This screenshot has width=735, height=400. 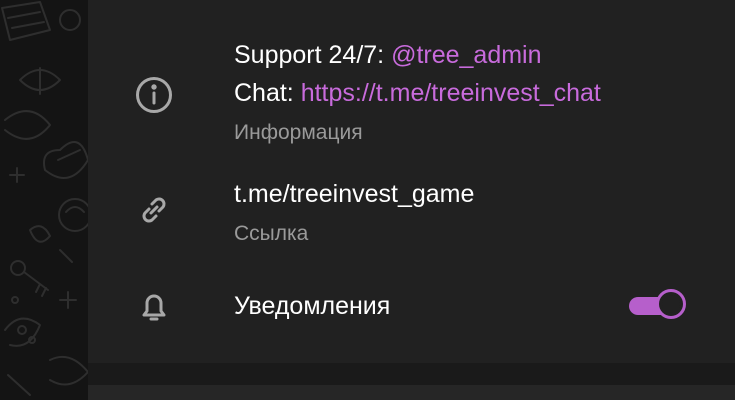 I want to click on support-prefix: Support 24/7:, so click(x=313, y=55).